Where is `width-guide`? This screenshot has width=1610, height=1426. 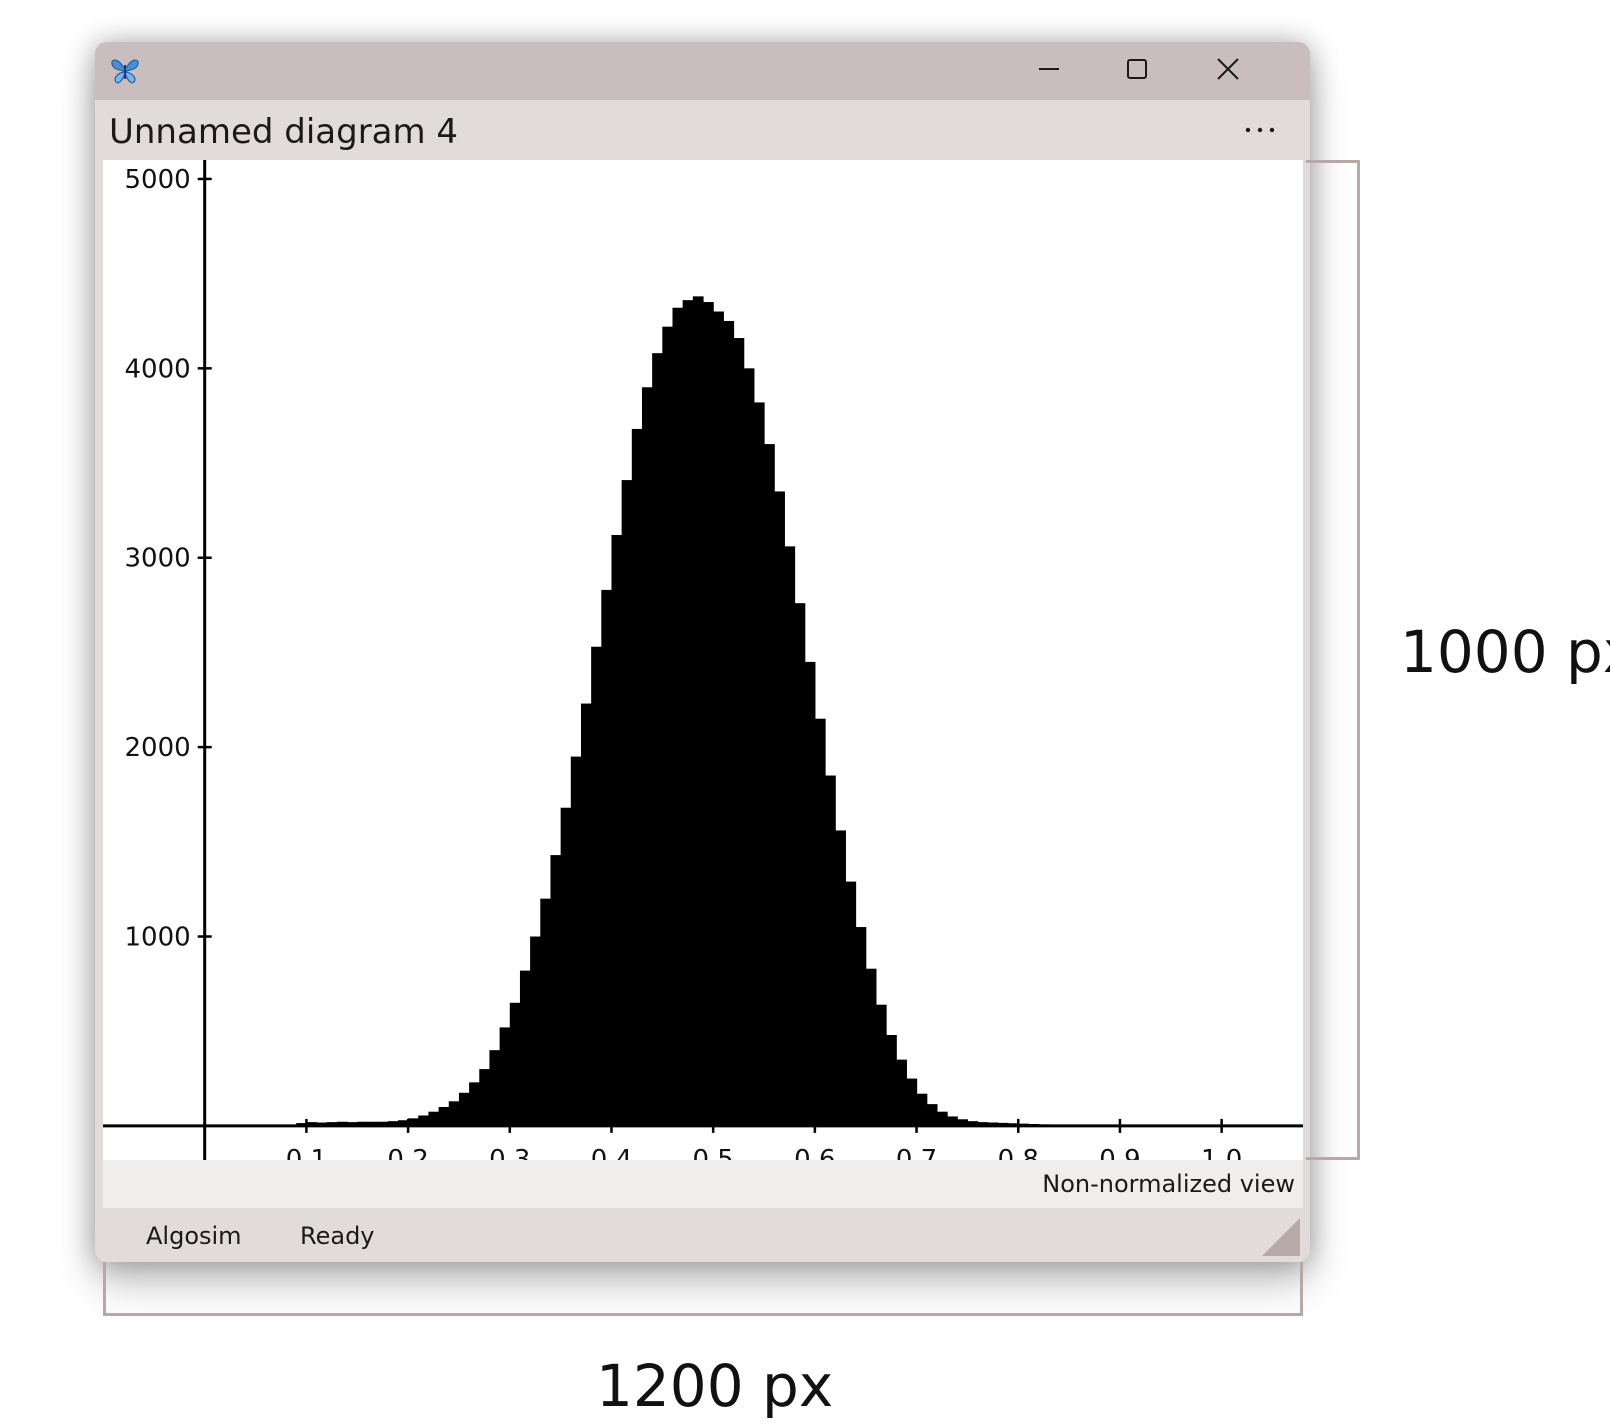 width-guide is located at coordinates (703, 1289).